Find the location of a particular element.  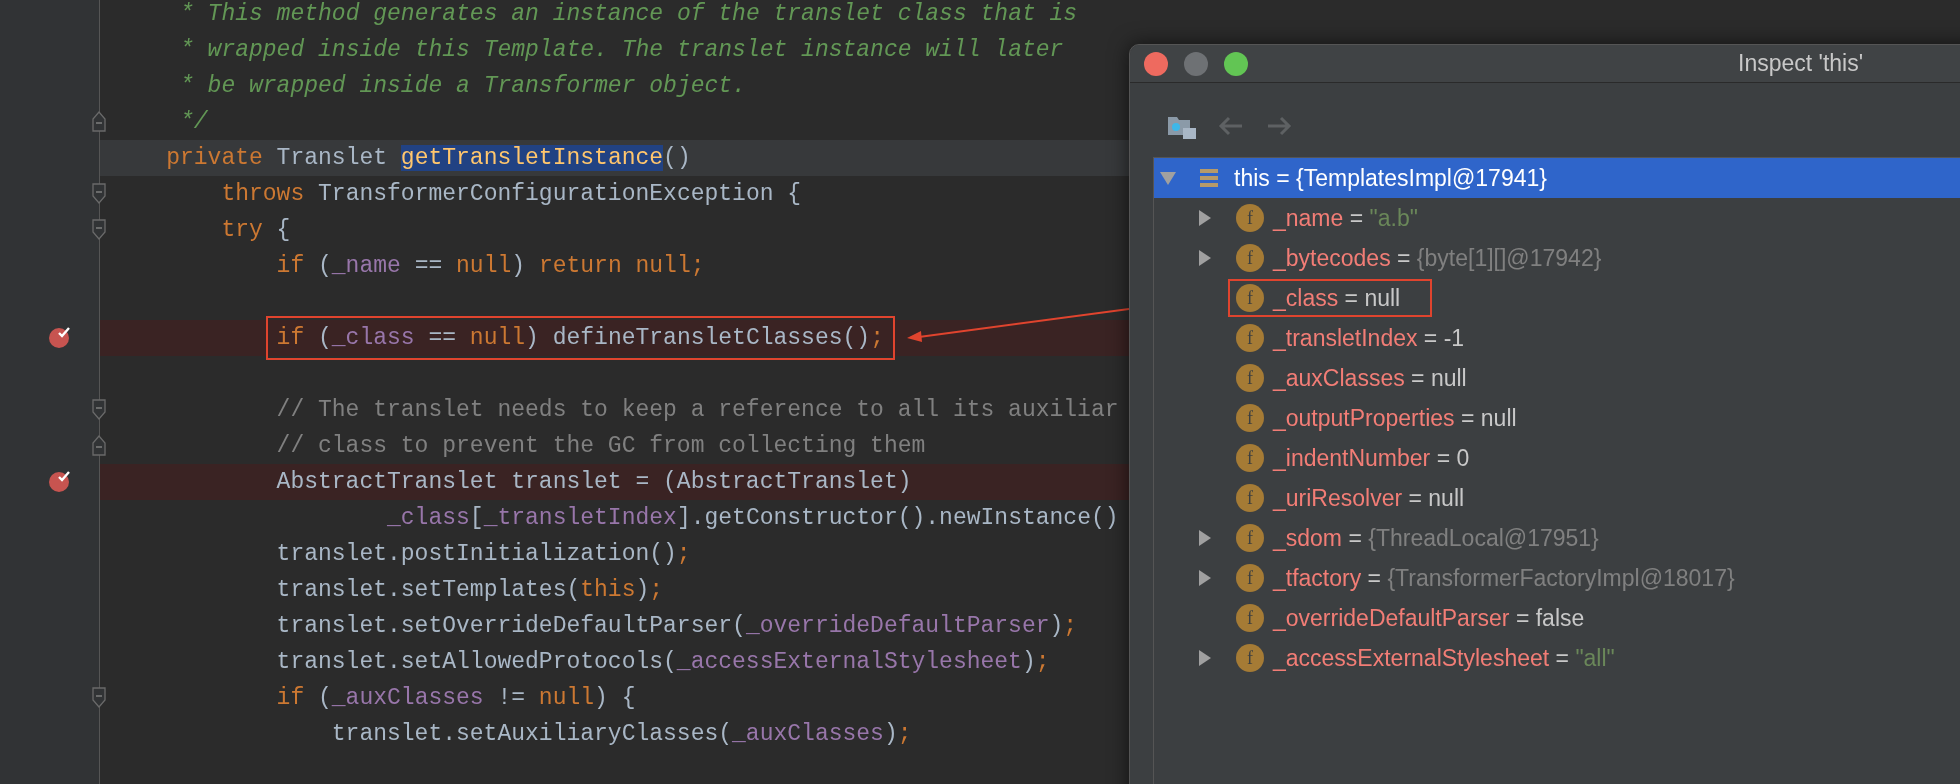

field-entry: _overrideDefaultParser = false is located at coordinates (1429, 618).